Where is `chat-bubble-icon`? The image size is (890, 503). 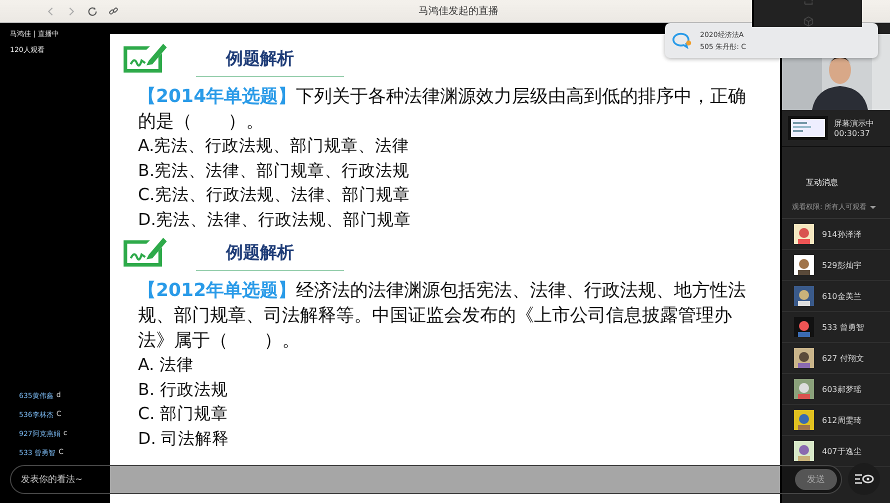 chat-bubble-icon is located at coordinates (682, 40).